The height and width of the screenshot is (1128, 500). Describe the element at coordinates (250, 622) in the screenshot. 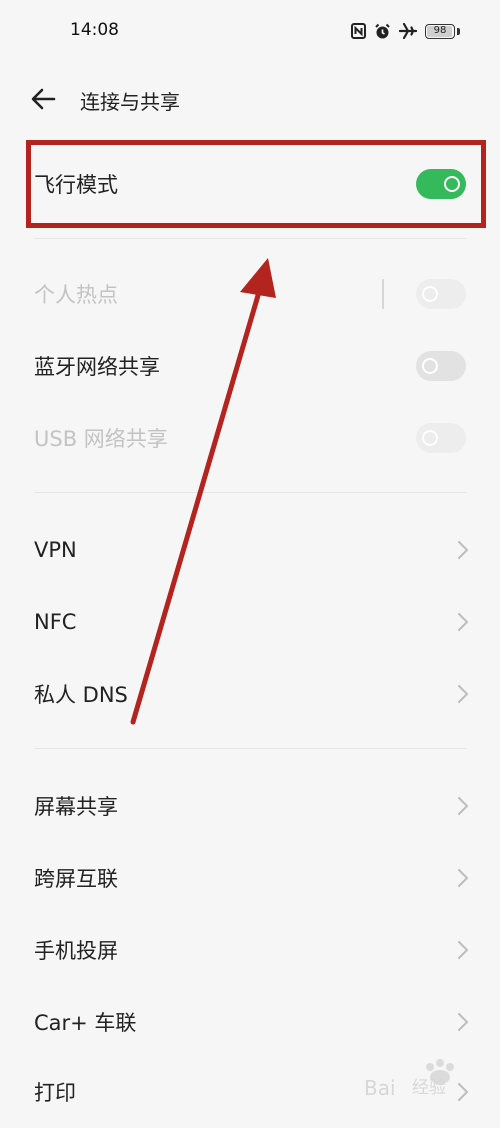

I see `nfc-row: NFC` at that location.